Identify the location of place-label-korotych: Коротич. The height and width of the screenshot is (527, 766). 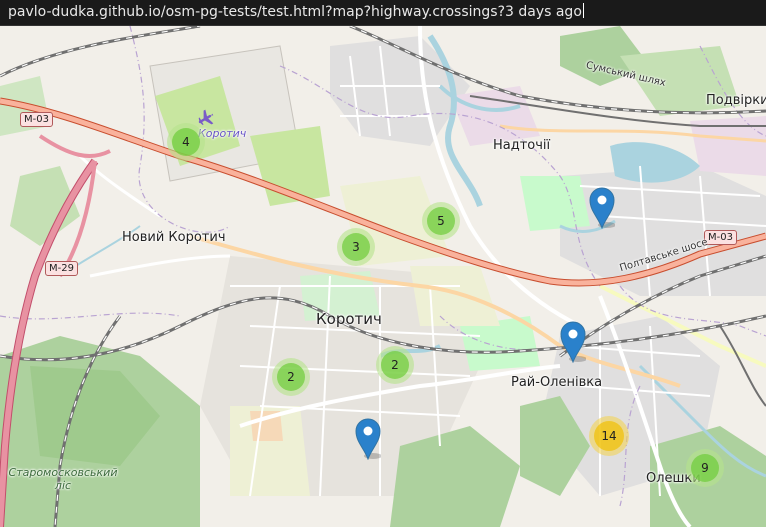
(349, 319).